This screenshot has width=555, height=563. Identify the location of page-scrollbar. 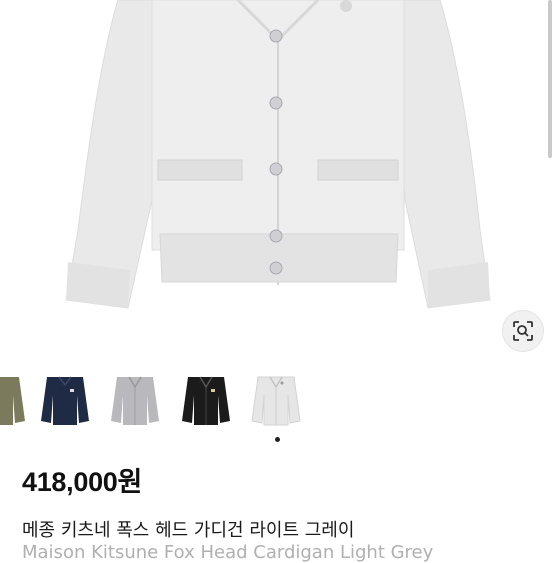
(550, 79).